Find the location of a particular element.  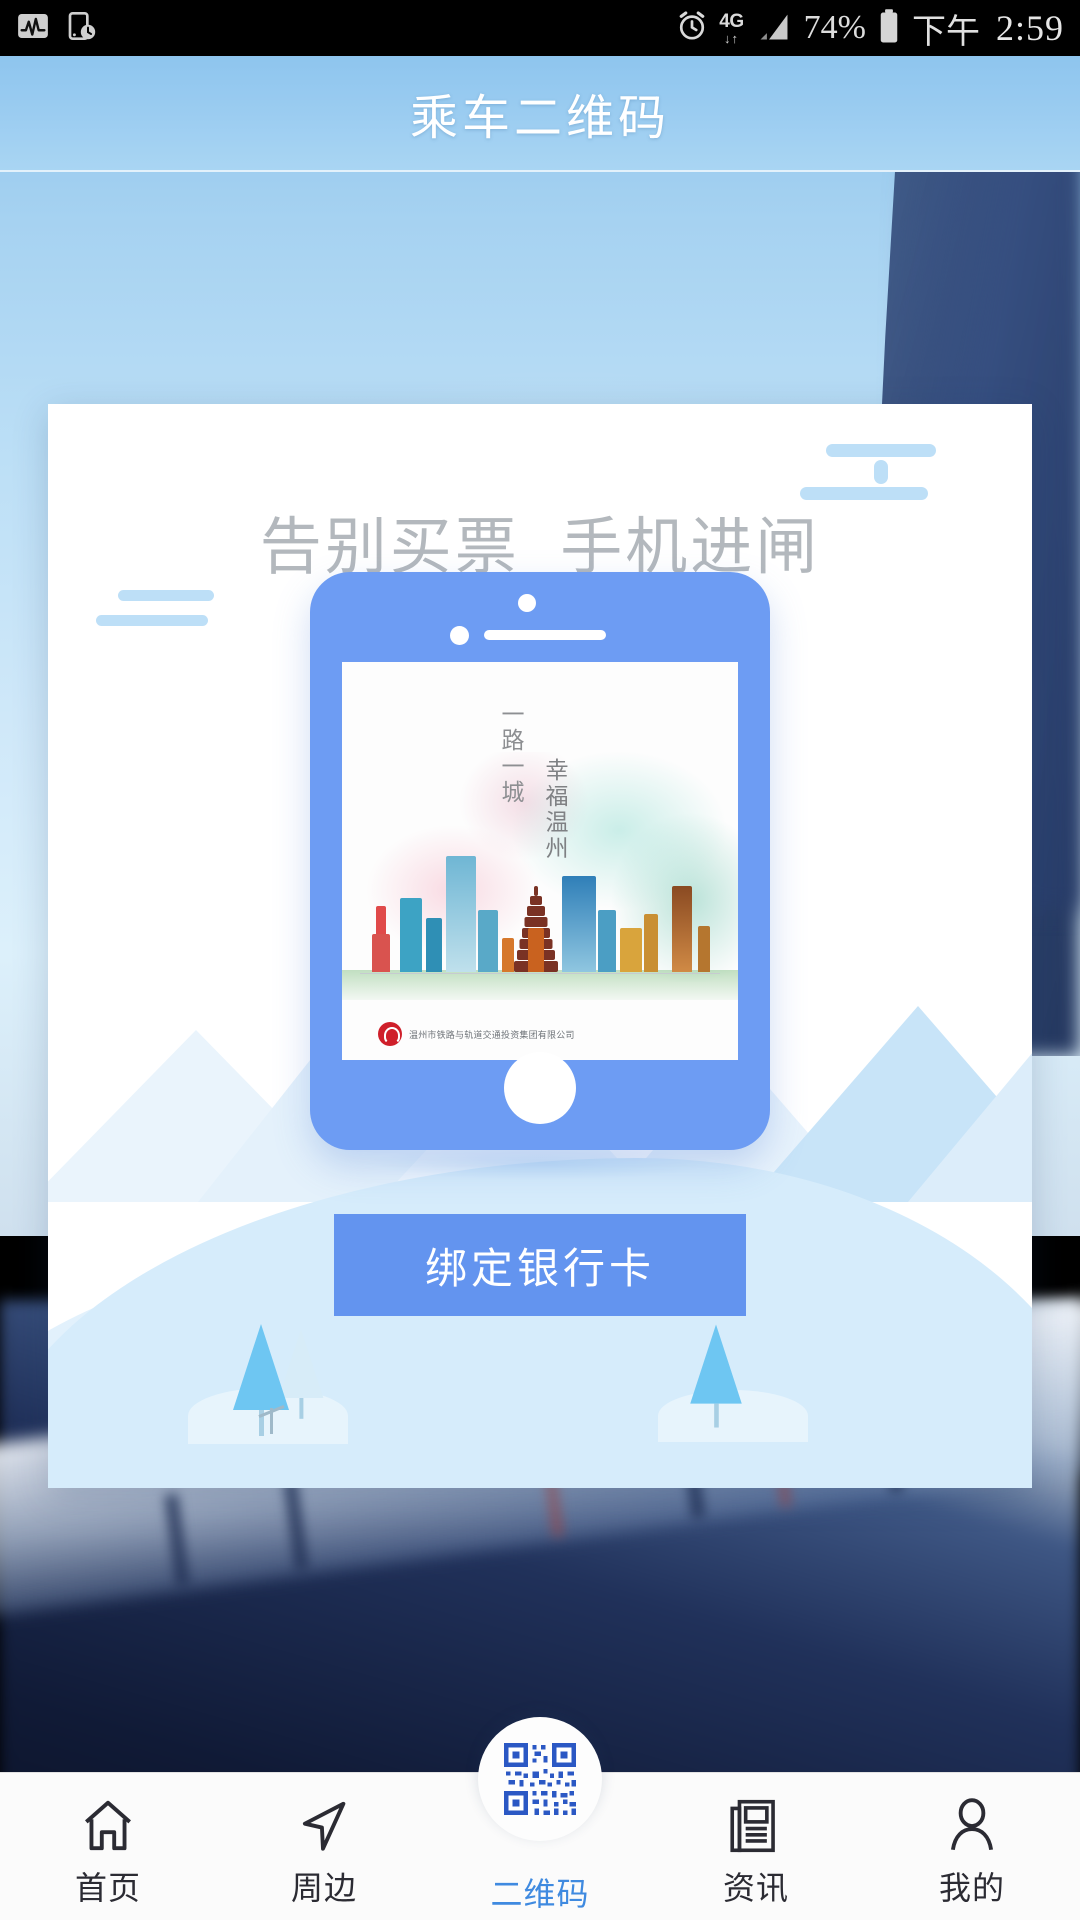

newspaper-icon is located at coordinates (756, 1826).